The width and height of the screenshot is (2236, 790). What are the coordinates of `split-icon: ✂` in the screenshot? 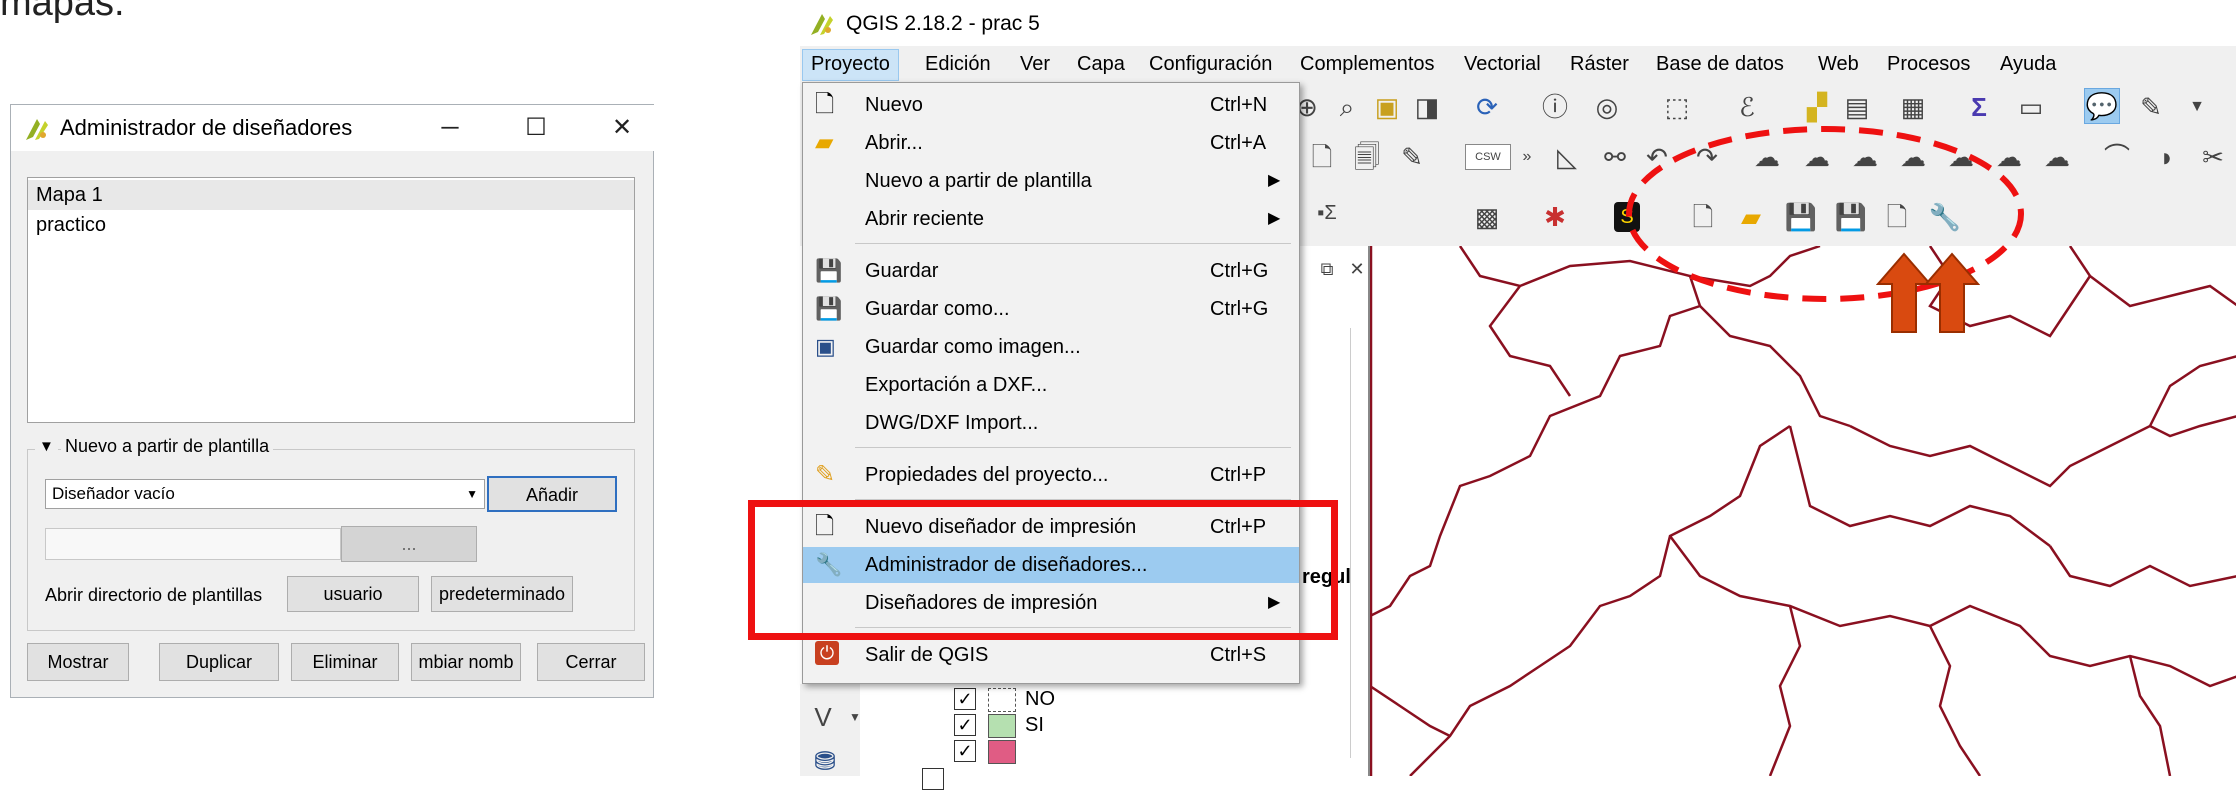 It's located at (2213, 157).